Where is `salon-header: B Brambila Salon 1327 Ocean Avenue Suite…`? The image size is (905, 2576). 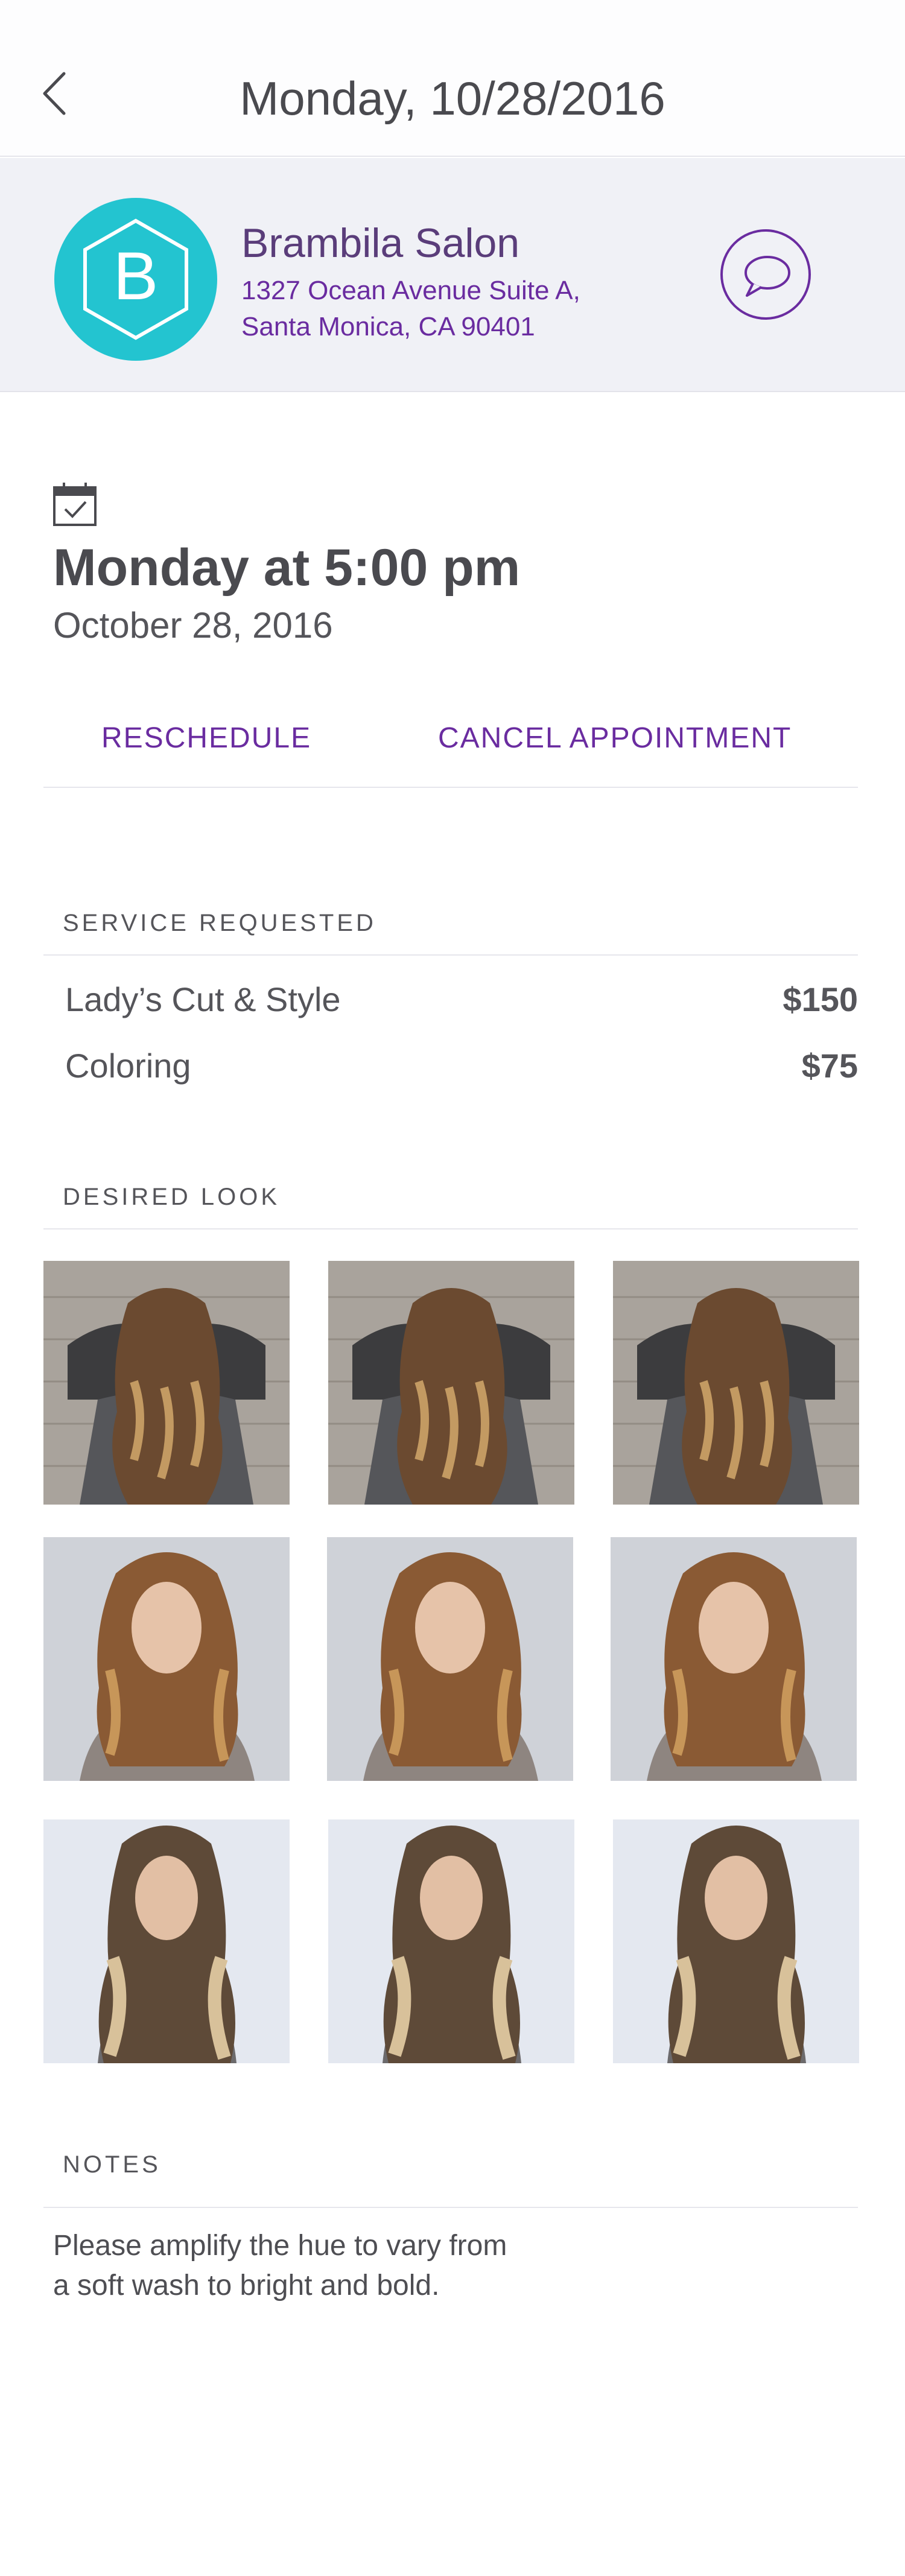
salon-header: B Brambila Salon 1327 Ocean Avenue Suite… is located at coordinates (453, 275).